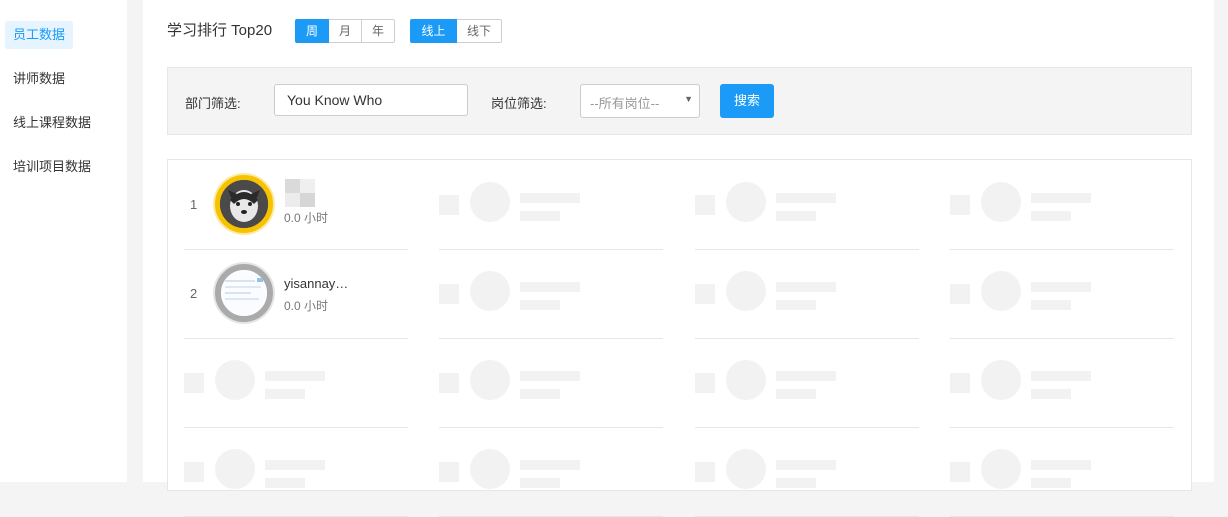  I want to click on rank-card: 2 yisannay… 0.0 小时, so click(296, 294).